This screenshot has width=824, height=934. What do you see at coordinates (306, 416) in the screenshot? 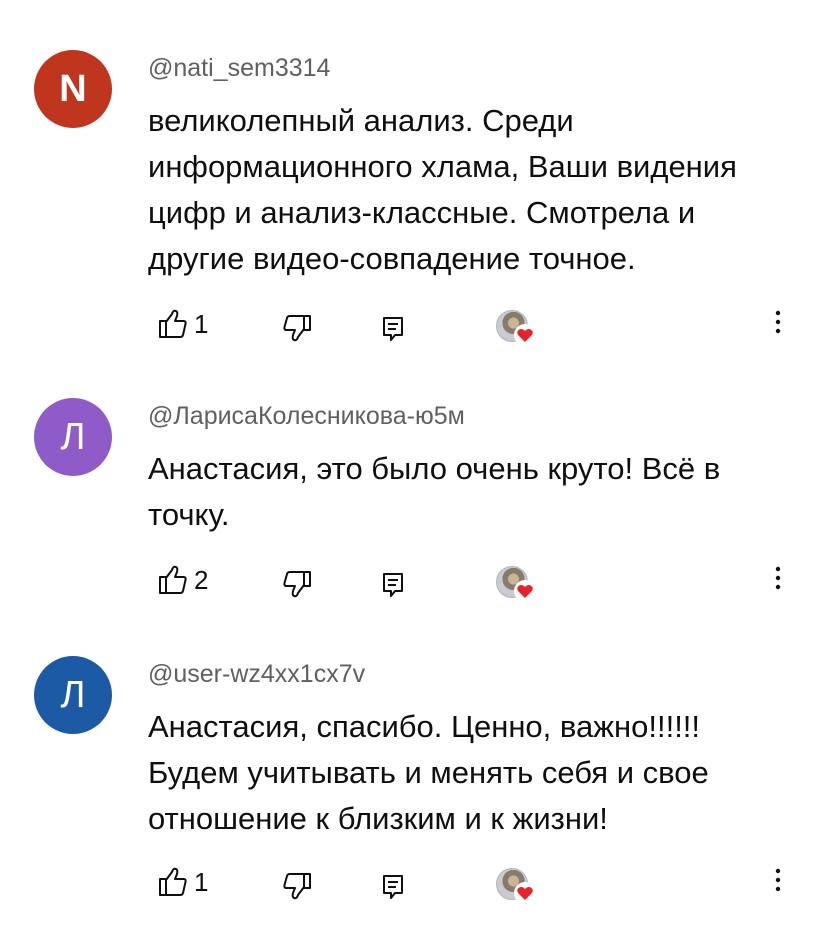
I see `comment-author: @ЛарисаКолесникова-ю5м` at bounding box center [306, 416].